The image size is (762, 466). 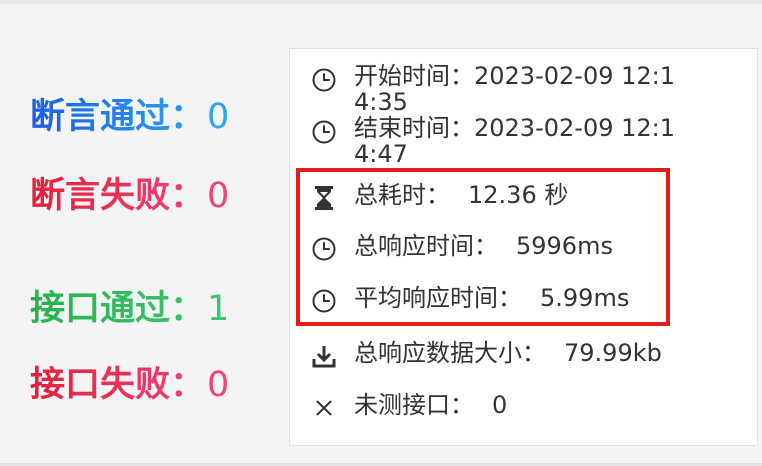 I want to click on api-pass-stat: 接口通过：1, so click(x=129, y=309).